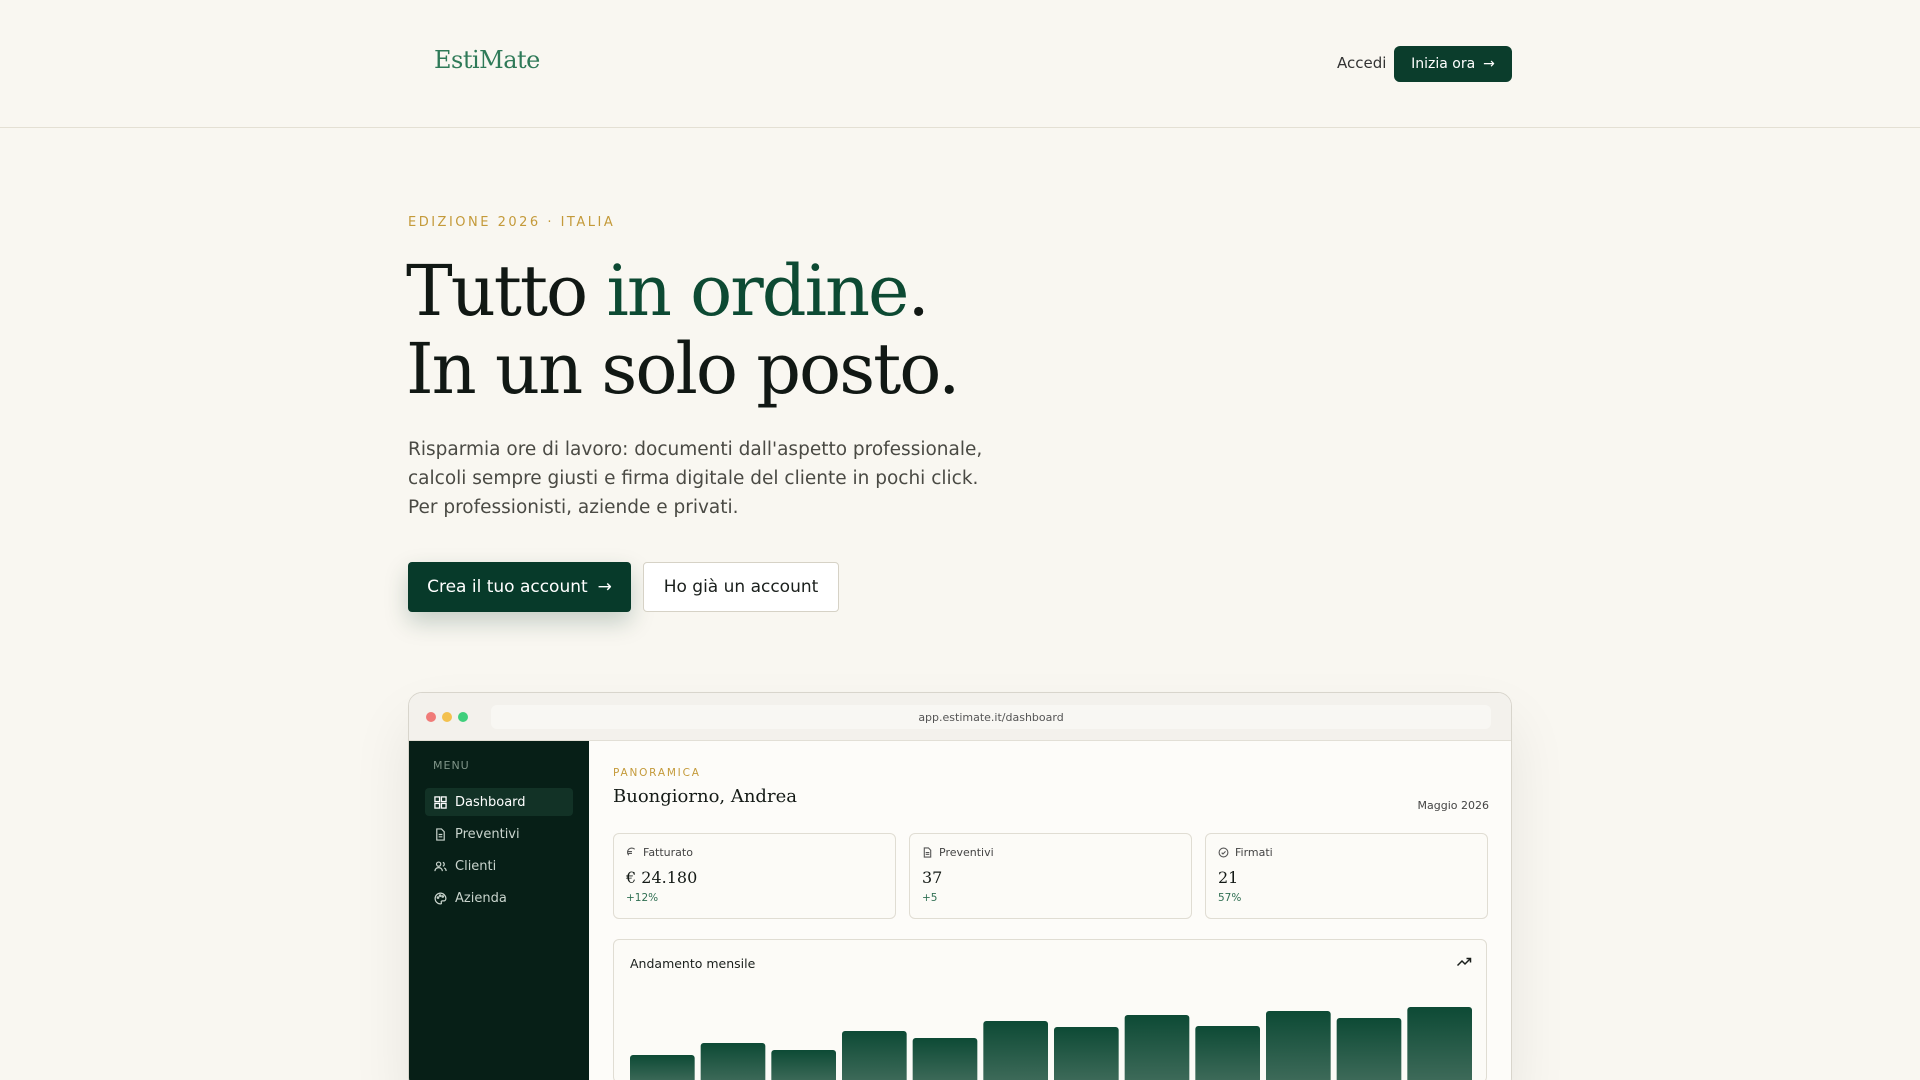  Describe the element at coordinates (657, 773) in the screenshot. I see `section-eyebrow: PANORAMICA` at that location.